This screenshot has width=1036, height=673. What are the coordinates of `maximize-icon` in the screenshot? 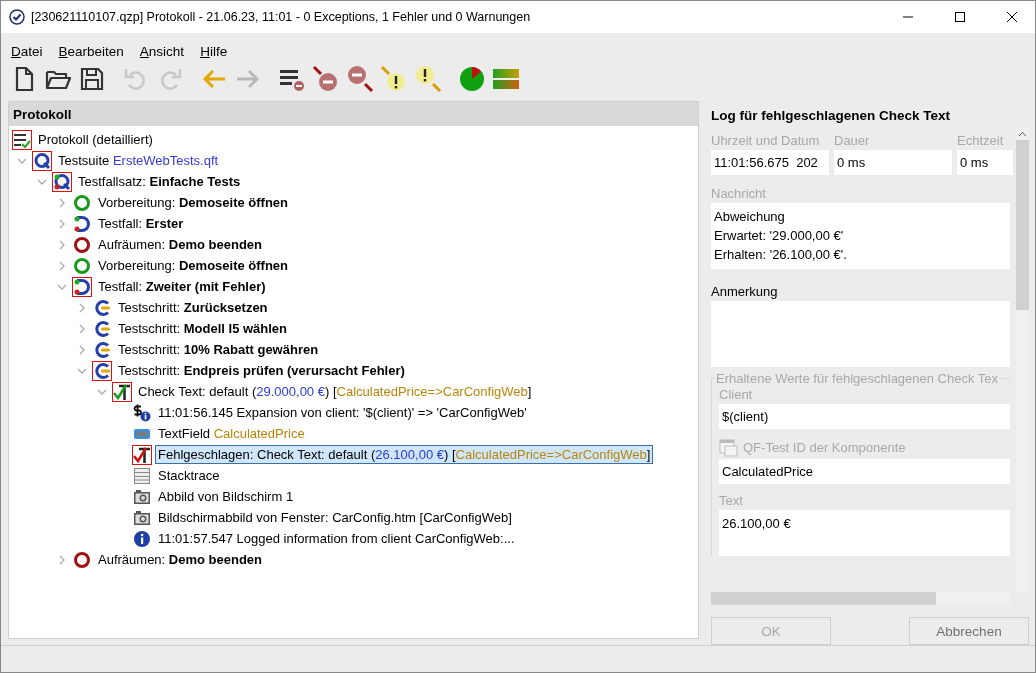 It's located at (960, 17).